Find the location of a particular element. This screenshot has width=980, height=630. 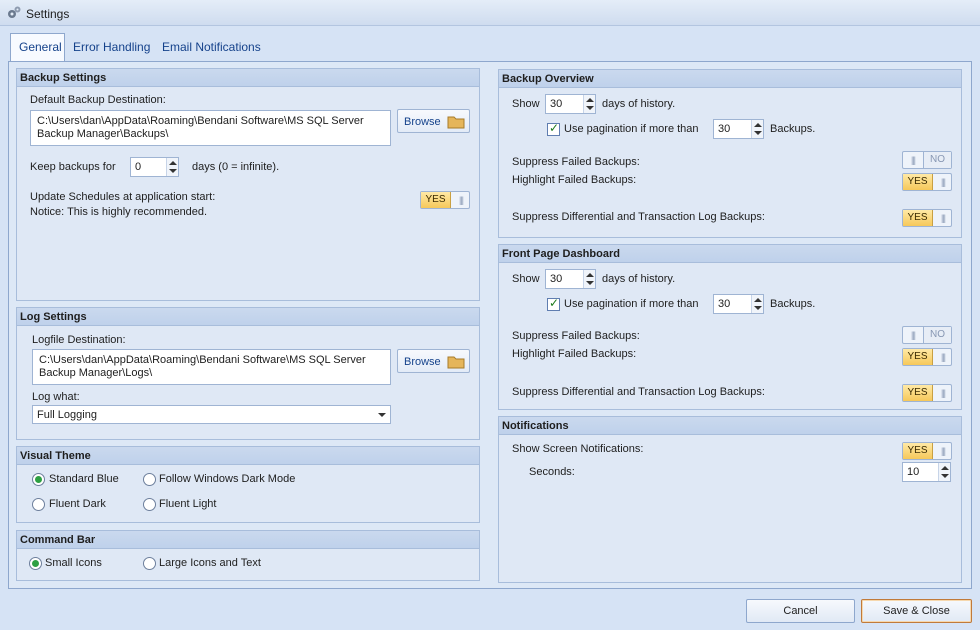

log-what-label: Log what: is located at coordinates (56, 397).